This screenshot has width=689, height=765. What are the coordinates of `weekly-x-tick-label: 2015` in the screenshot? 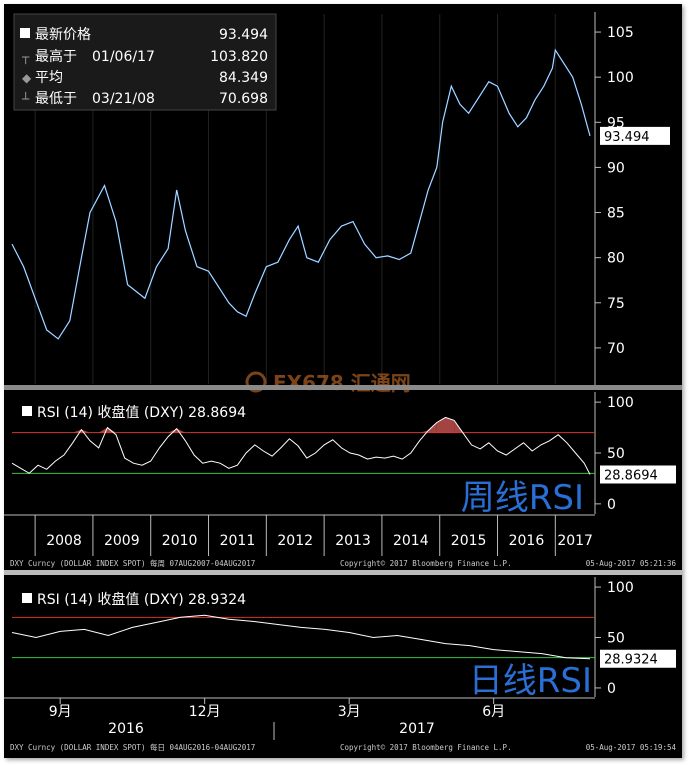 It's located at (469, 541).